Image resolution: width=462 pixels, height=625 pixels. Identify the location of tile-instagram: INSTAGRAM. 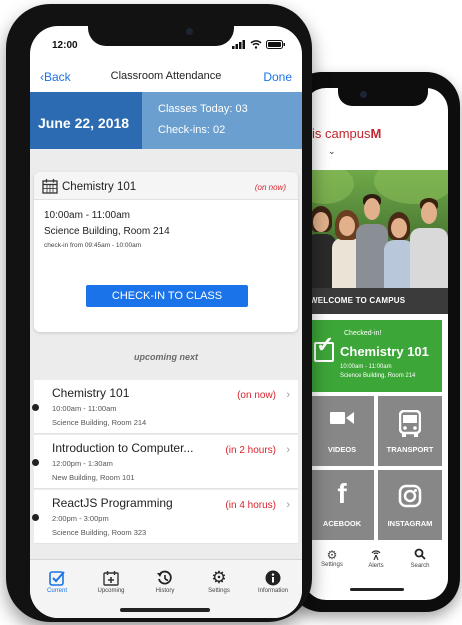
(410, 505).